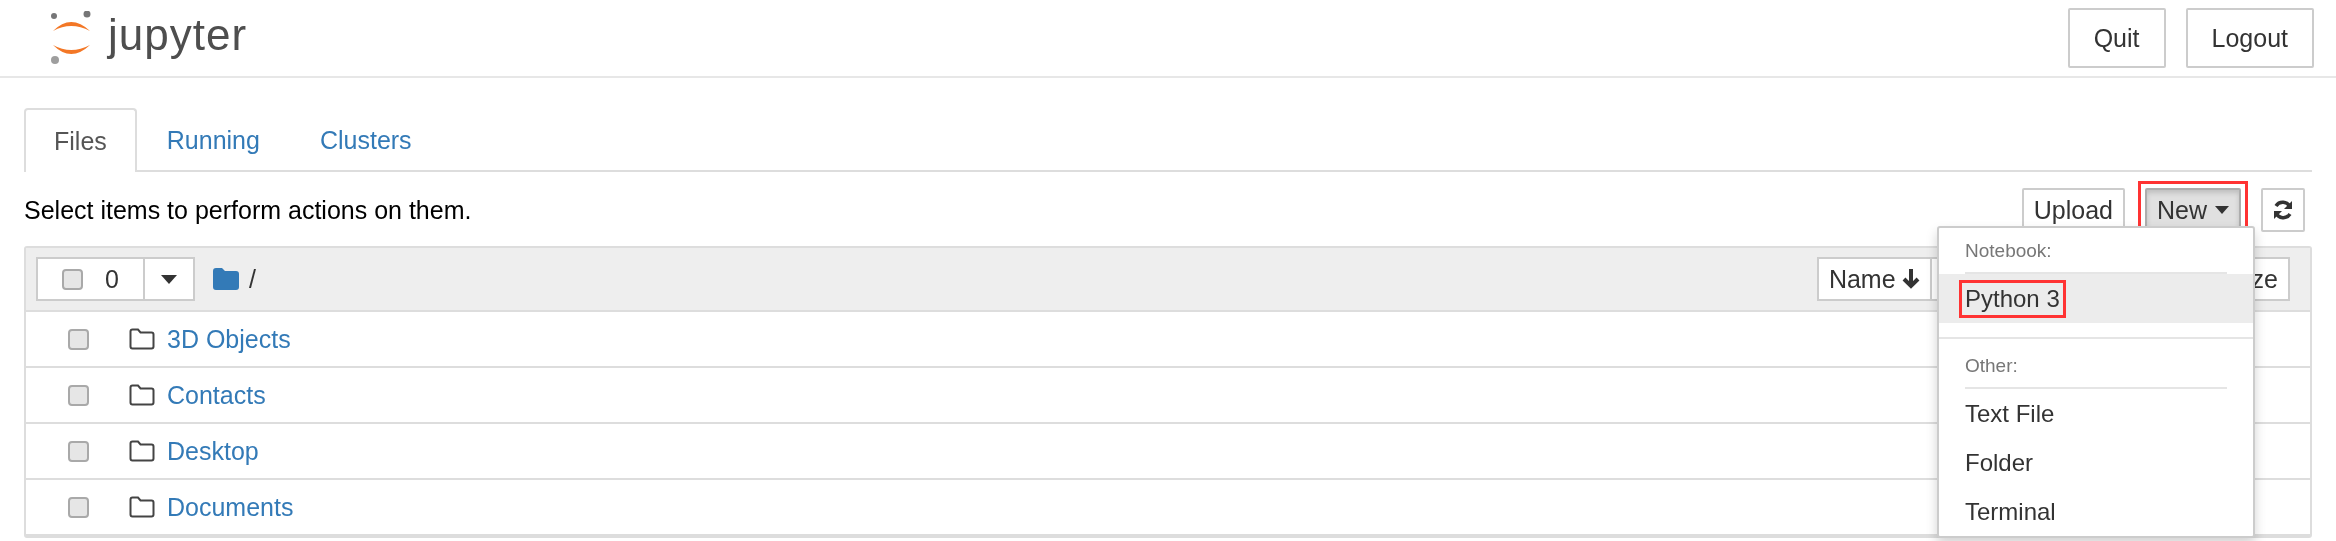  What do you see at coordinates (1991, 366) in the screenshot?
I see `menu-header: Other:` at bounding box center [1991, 366].